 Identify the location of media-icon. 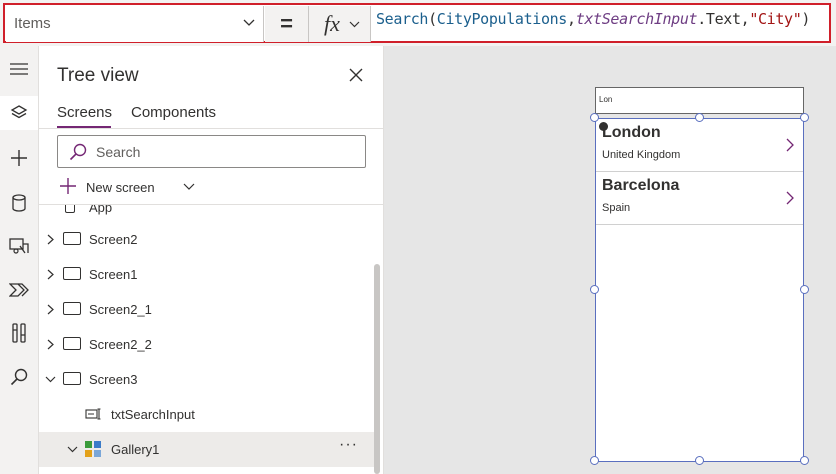
(19, 246).